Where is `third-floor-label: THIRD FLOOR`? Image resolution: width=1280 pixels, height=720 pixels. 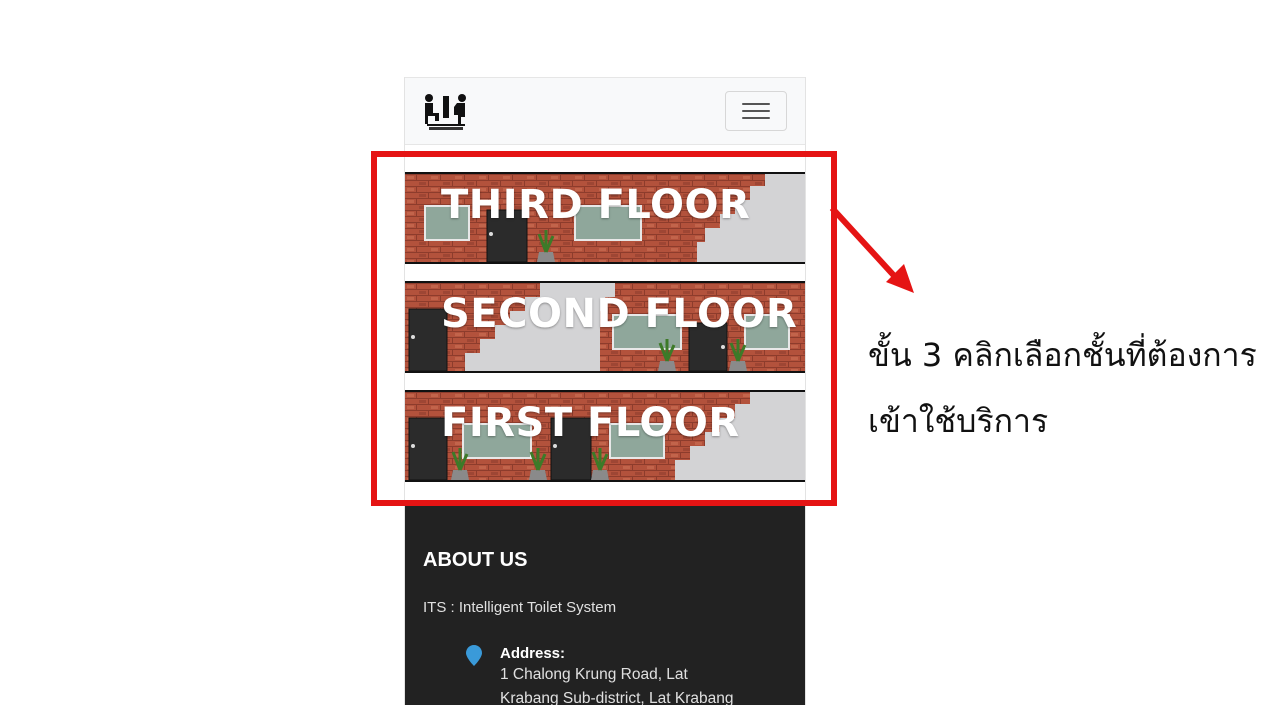
third-floor-label: THIRD FLOOR is located at coordinates (596, 205).